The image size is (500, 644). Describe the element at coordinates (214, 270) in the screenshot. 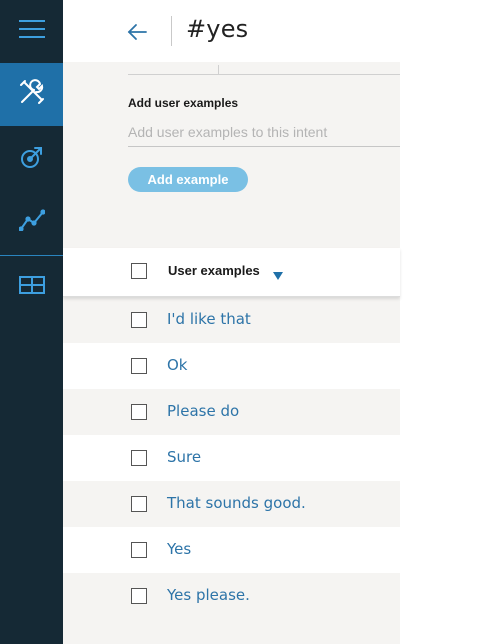

I see `column-header-user-examples: User examples` at that location.